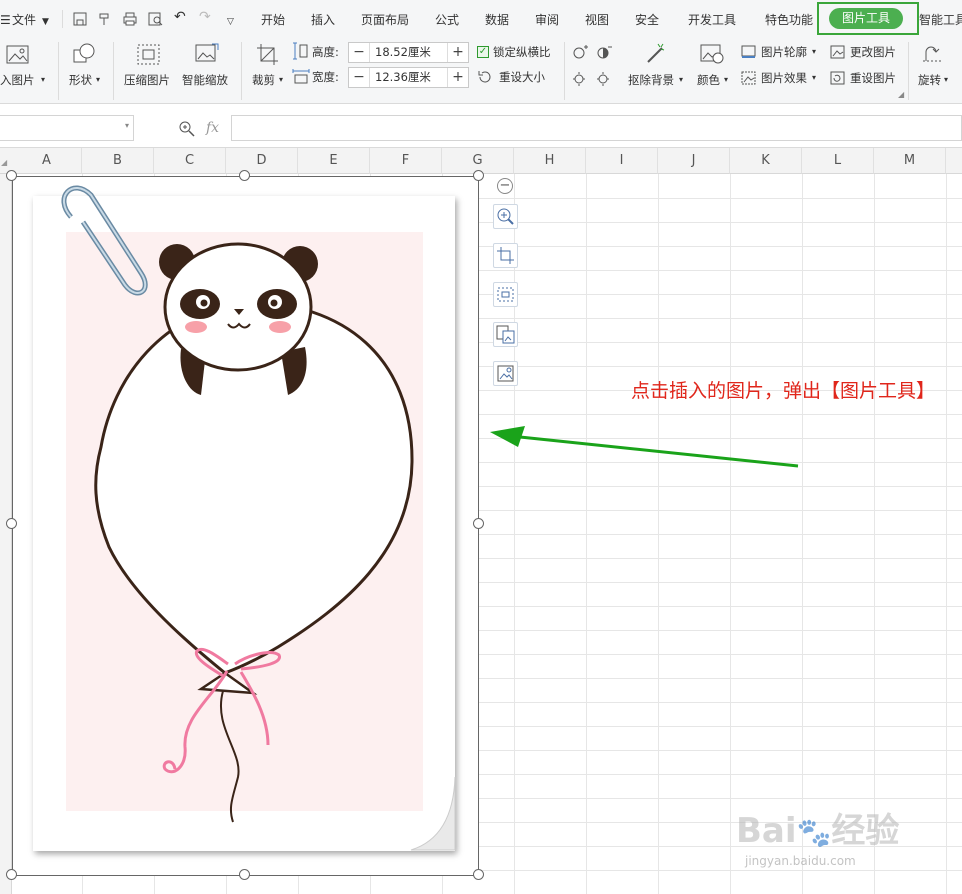 The height and width of the screenshot is (894, 962). What do you see at coordinates (6, 534) in the screenshot?
I see `row-header` at bounding box center [6, 534].